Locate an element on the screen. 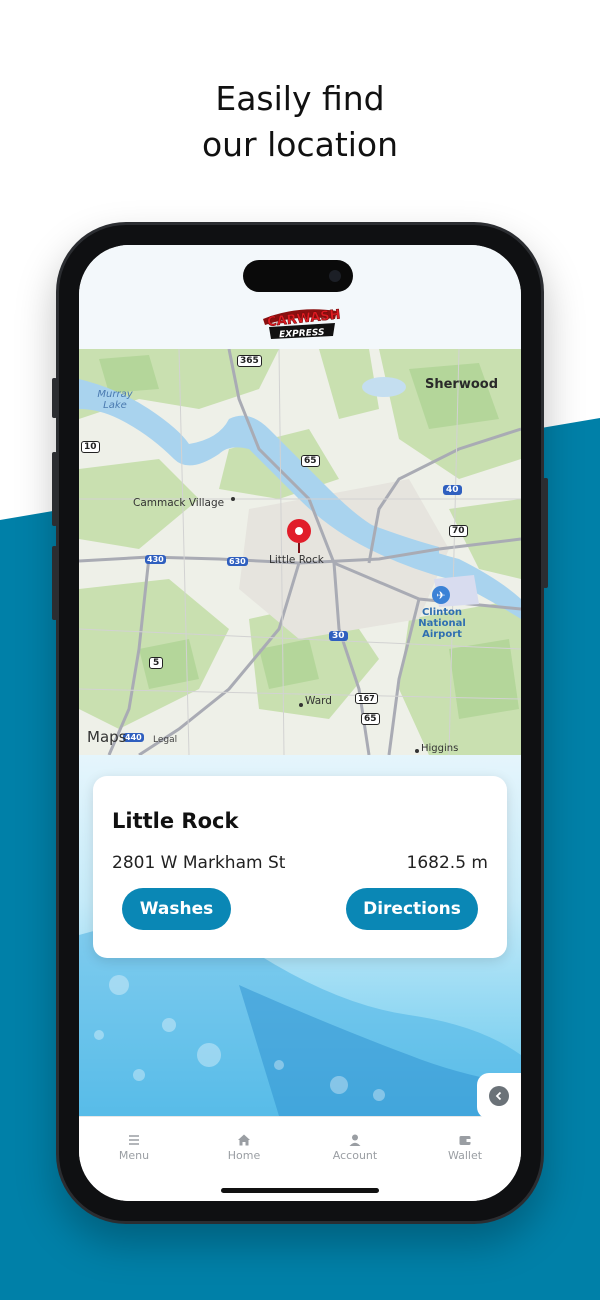 This screenshot has width=600, height=1300. location-distance: 1682.5 m is located at coordinates (447, 863).